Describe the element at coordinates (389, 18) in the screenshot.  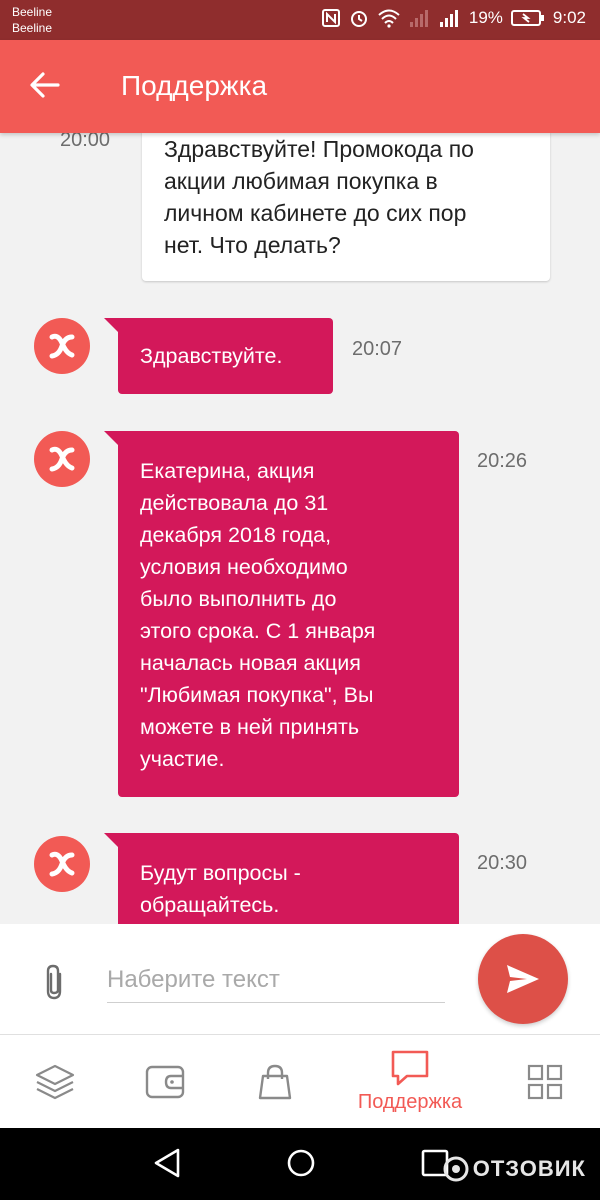
I see `wifi-icon` at that location.